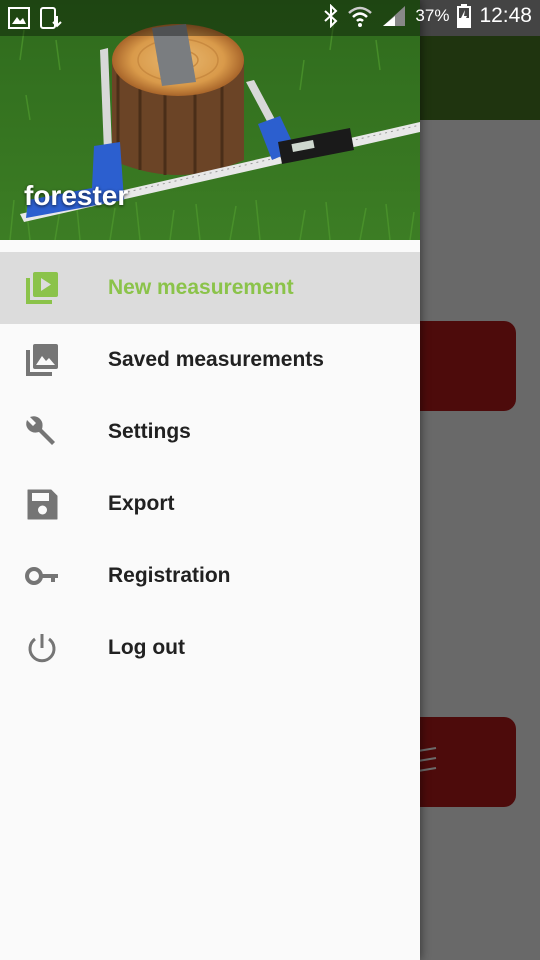  I want to click on signal-icon, so click(394, 16).